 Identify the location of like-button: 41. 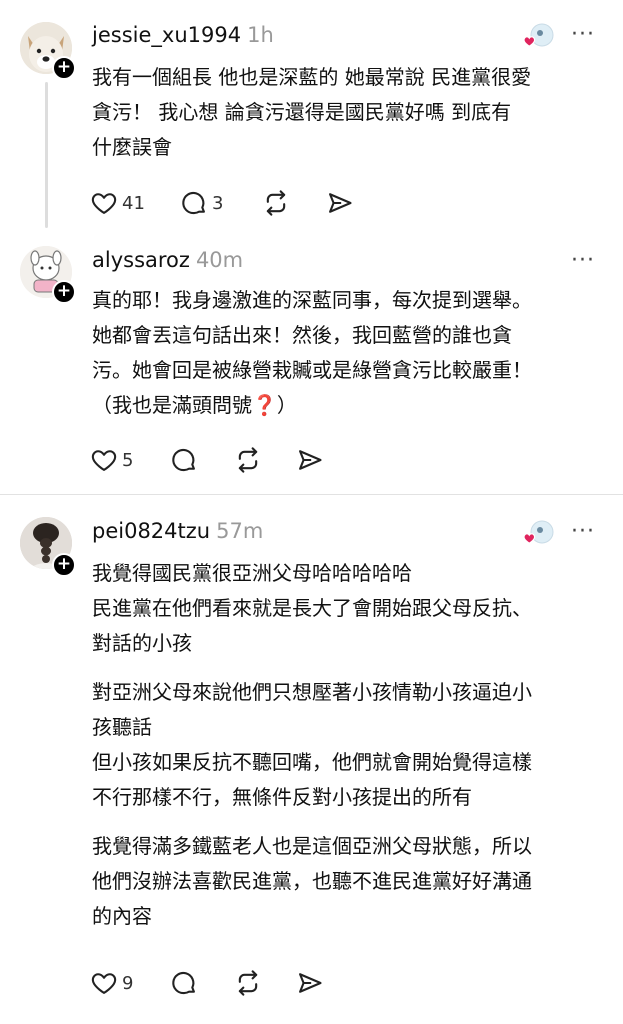
(117, 203).